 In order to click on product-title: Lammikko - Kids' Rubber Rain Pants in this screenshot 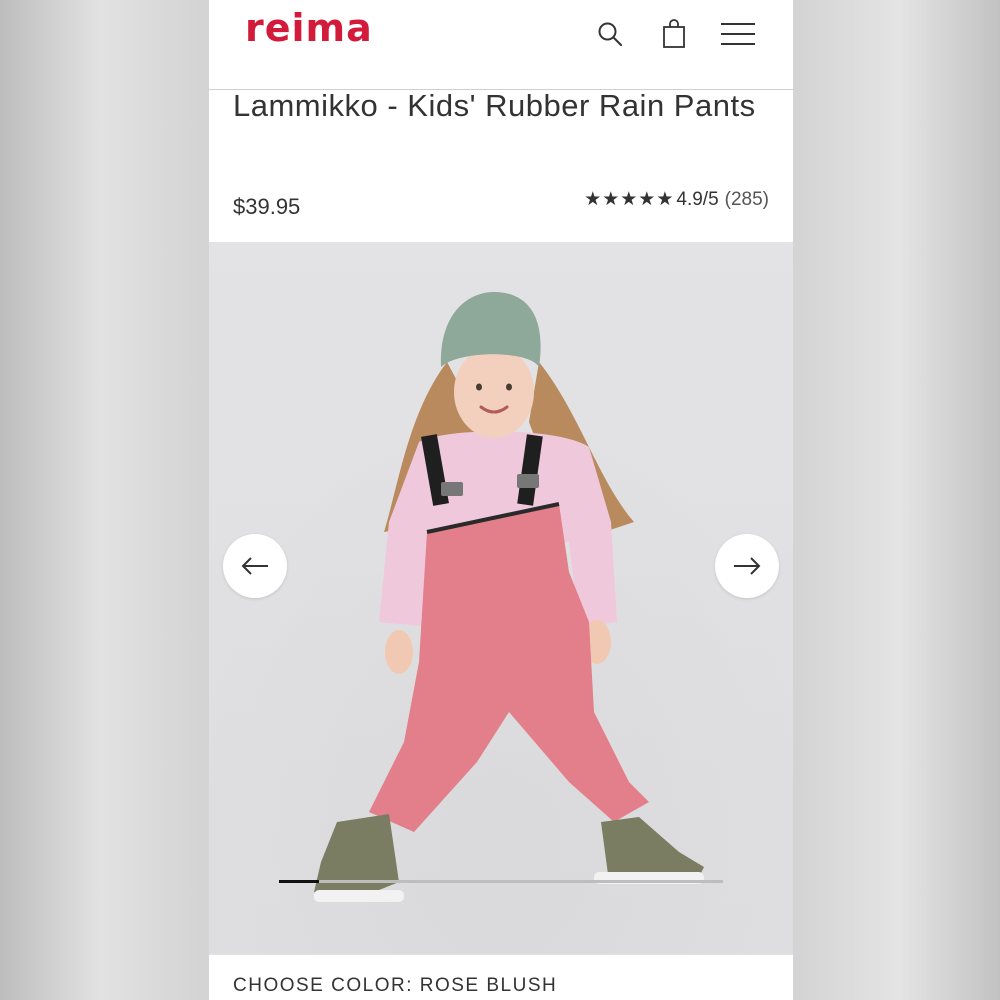, I will do `click(494, 105)`.